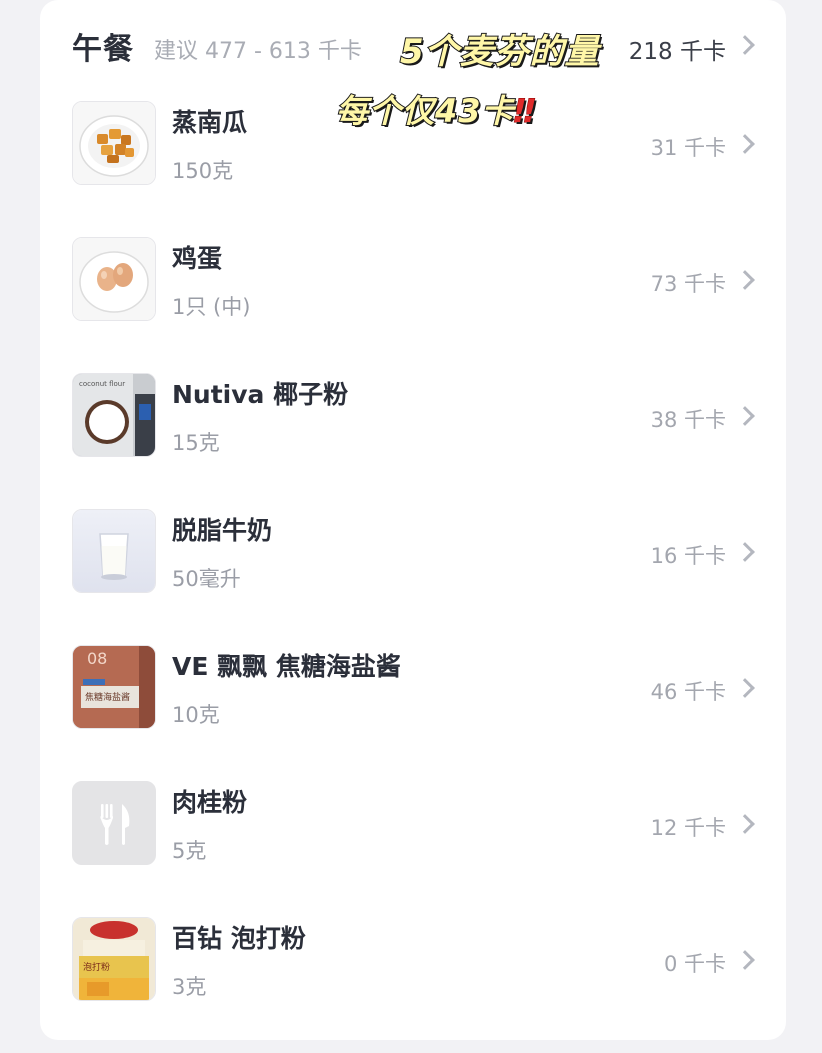 The image size is (822, 1053). I want to click on caramel-sauce-photo: 08 焦糖海盐酱, so click(114, 687).